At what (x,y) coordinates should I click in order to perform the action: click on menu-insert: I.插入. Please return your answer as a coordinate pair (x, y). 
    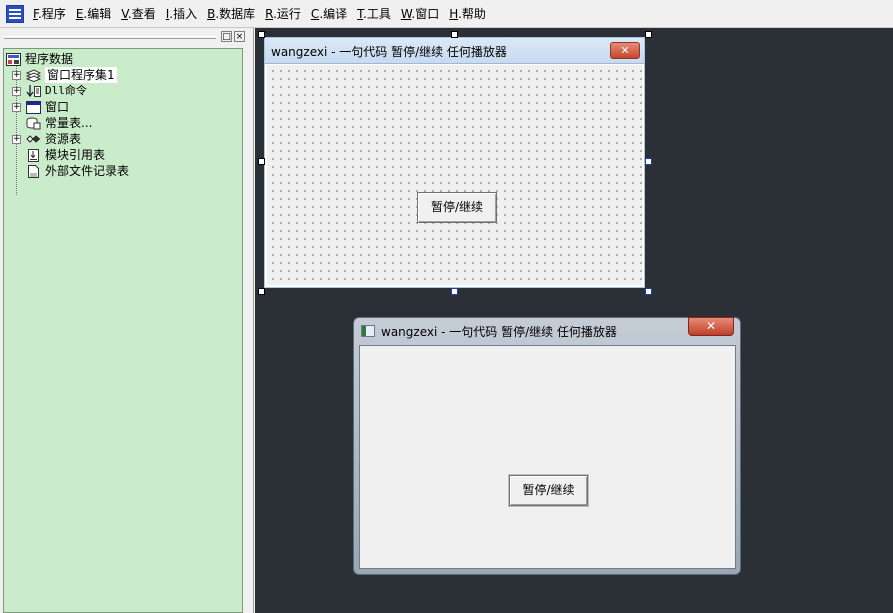
    Looking at the image, I should click on (181, 14).